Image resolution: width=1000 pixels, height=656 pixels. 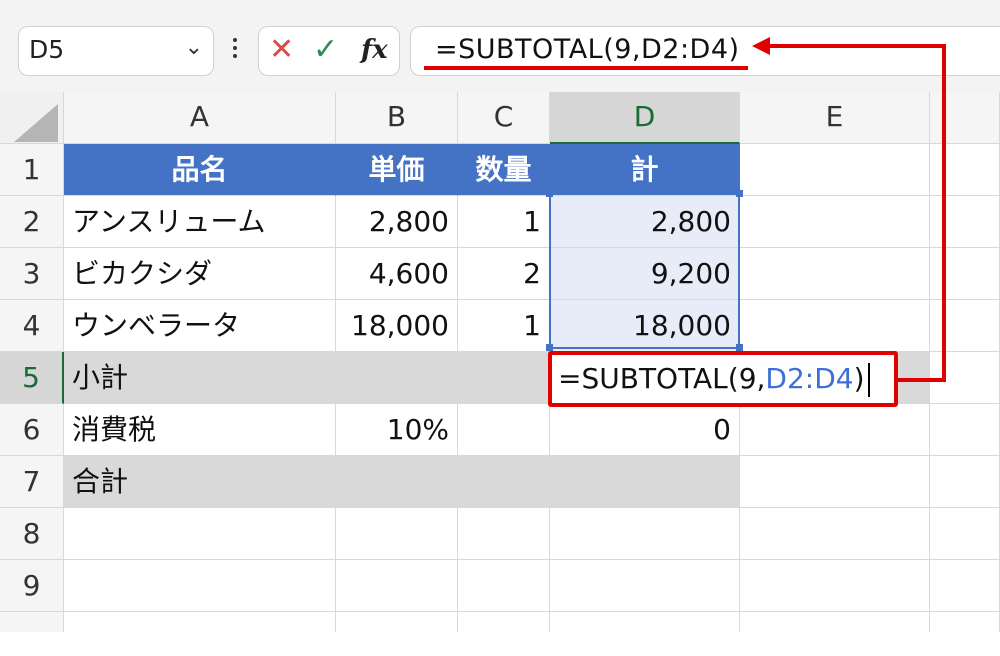 I want to click on fx-icon: fx, so click(x=374, y=50).